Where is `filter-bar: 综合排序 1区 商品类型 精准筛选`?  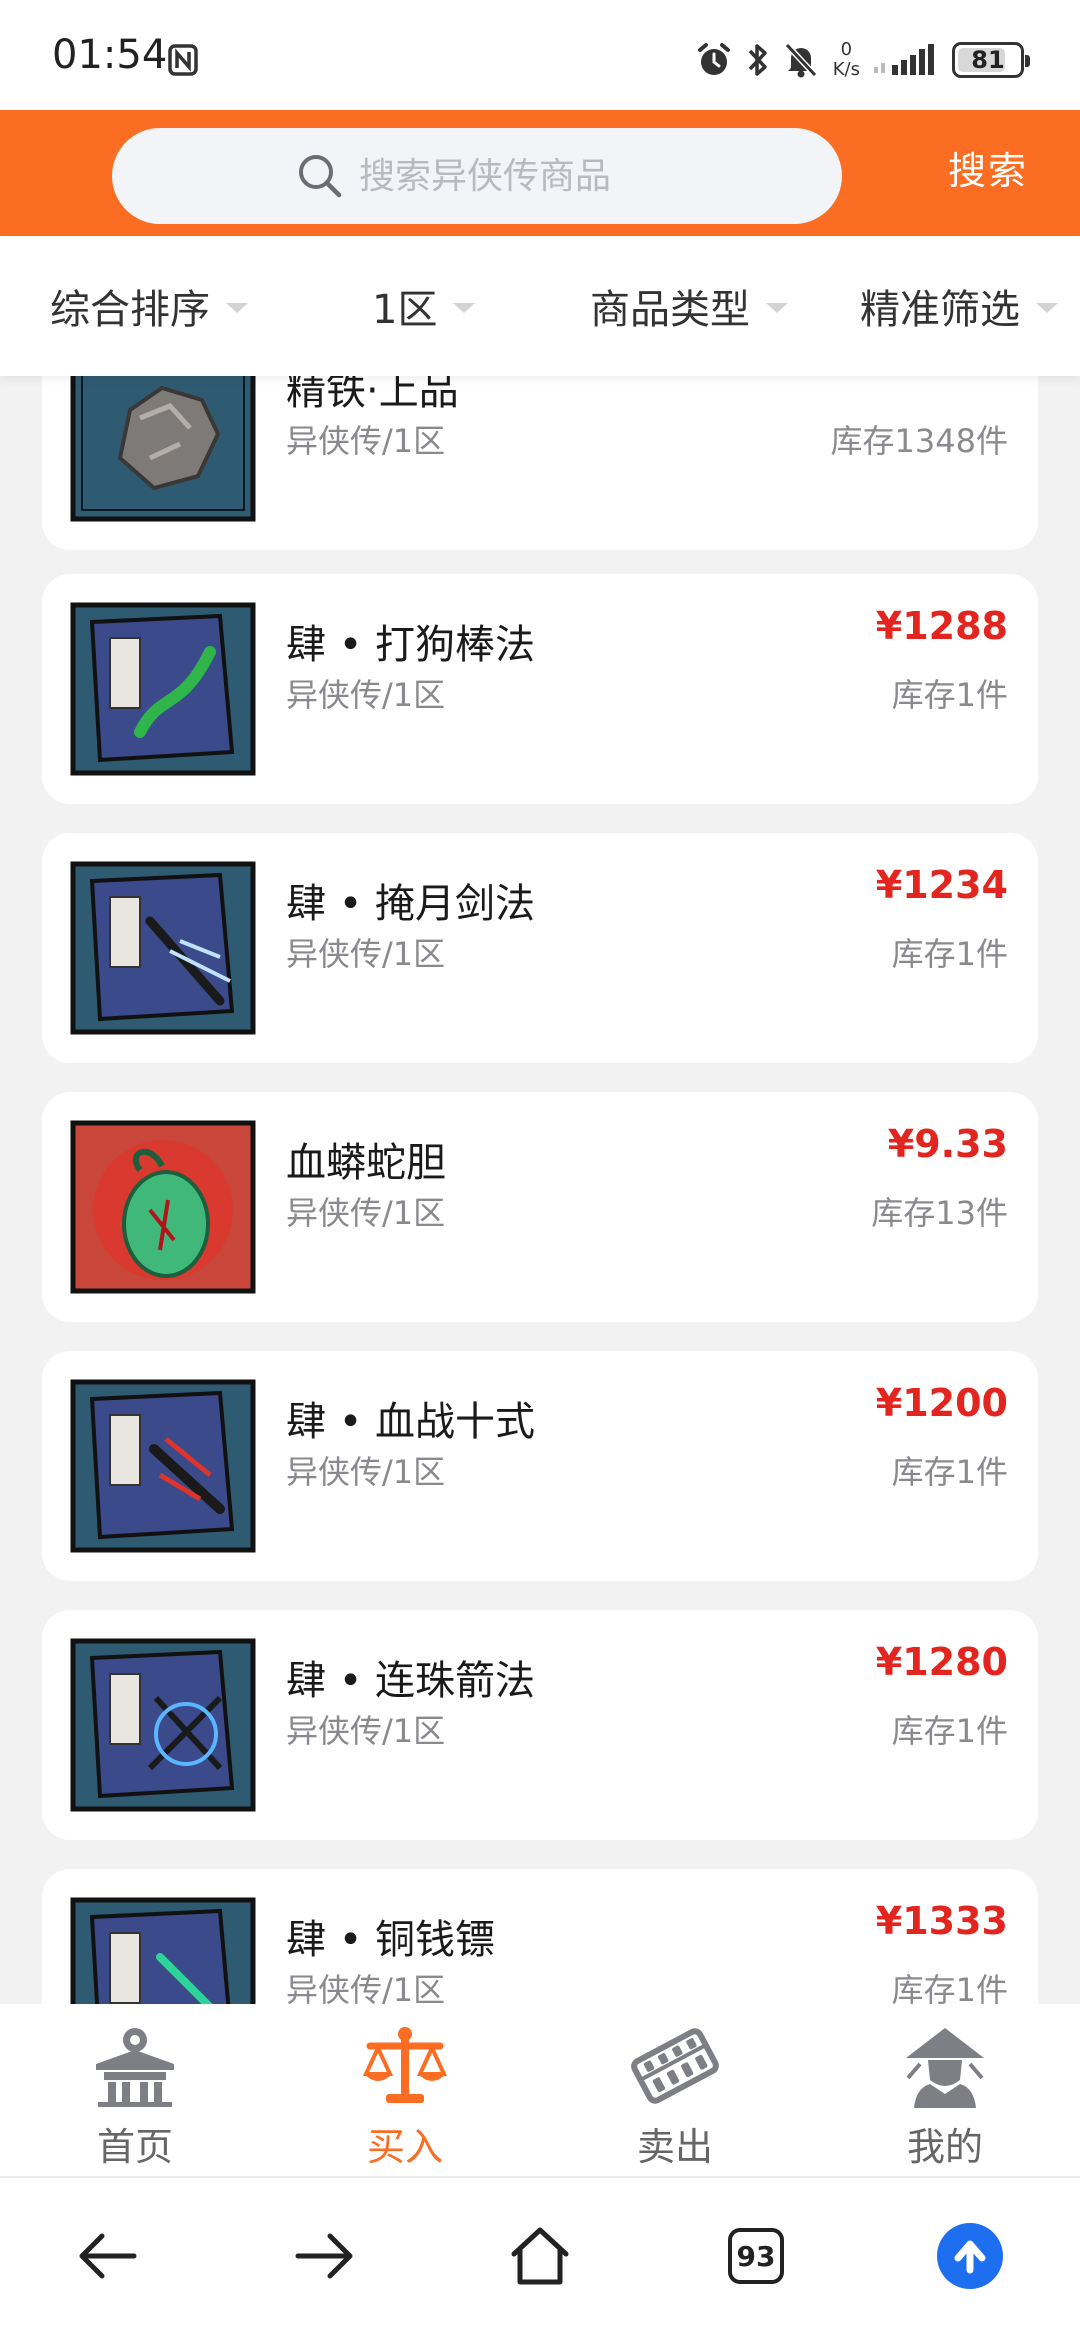 filter-bar: 综合排序 1区 商品类型 精准筛选 is located at coordinates (540, 306).